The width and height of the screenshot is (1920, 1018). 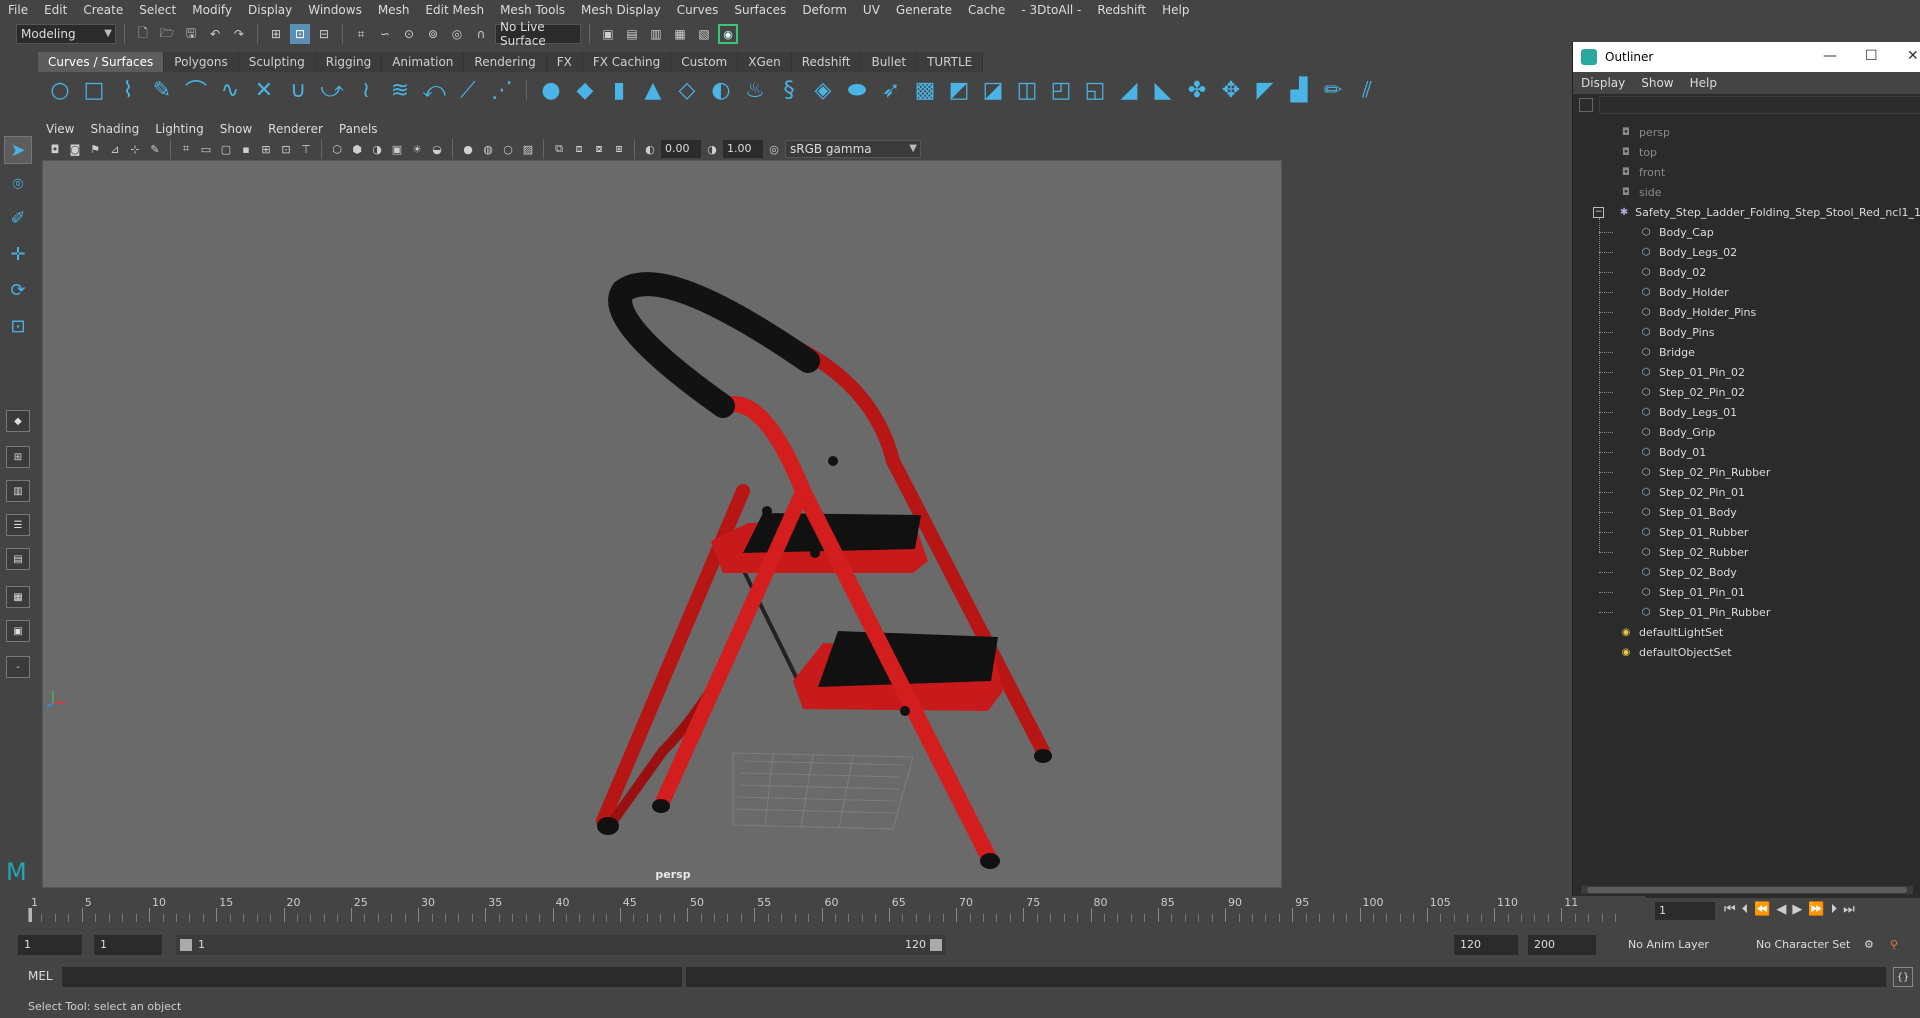 I want to click on outliner-item-mesh: ⬡ Step_02_Pin_02, so click(x=1746, y=392).